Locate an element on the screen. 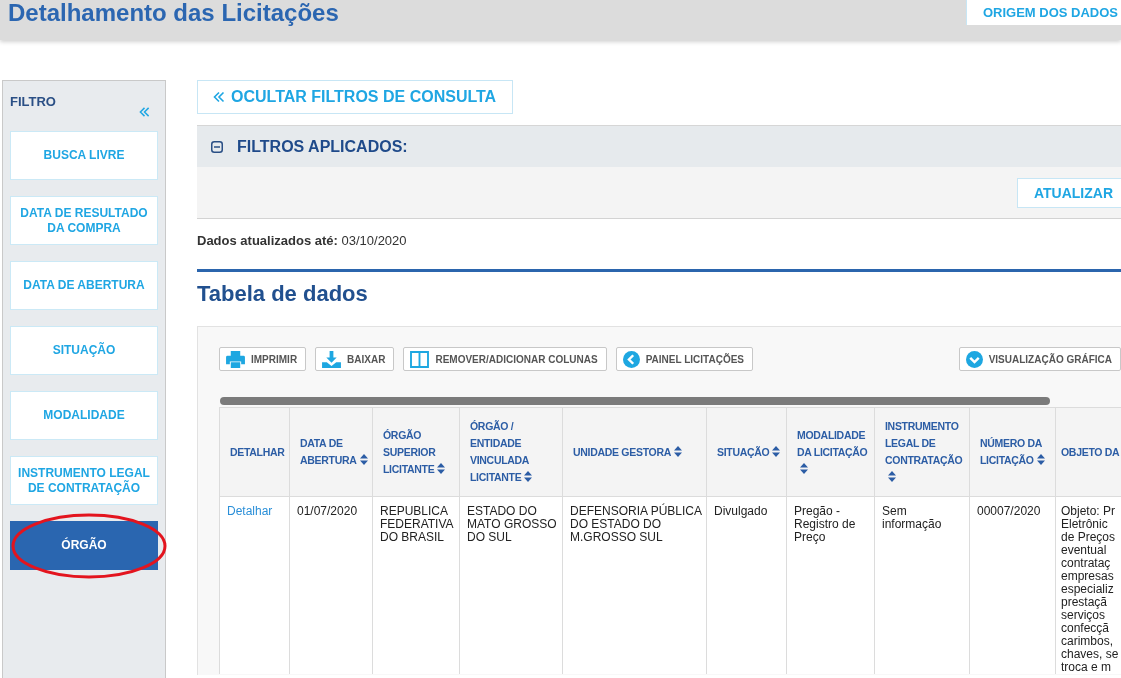 The image size is (1121, 678). printer-icon is located at coordinates (235, 359).